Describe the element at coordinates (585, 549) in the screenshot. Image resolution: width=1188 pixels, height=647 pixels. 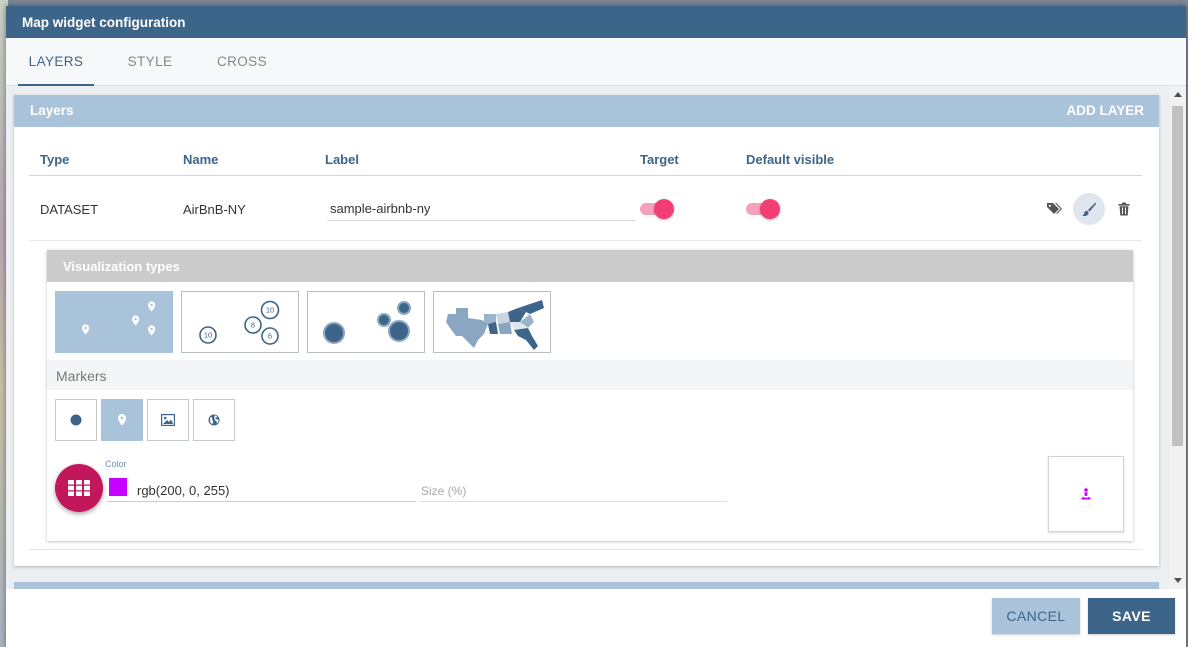
I see `divider` at that location.